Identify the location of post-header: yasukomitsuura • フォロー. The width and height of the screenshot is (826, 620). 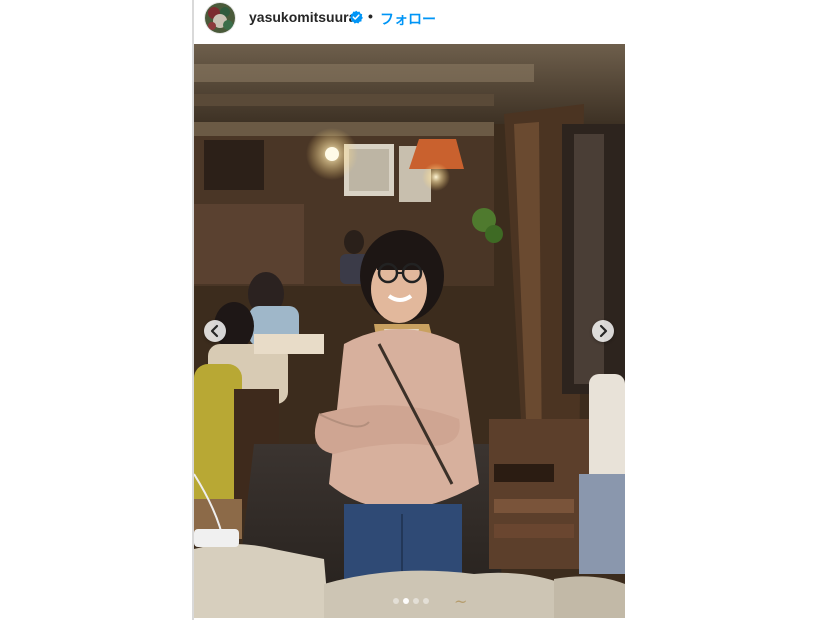
(410, 19).